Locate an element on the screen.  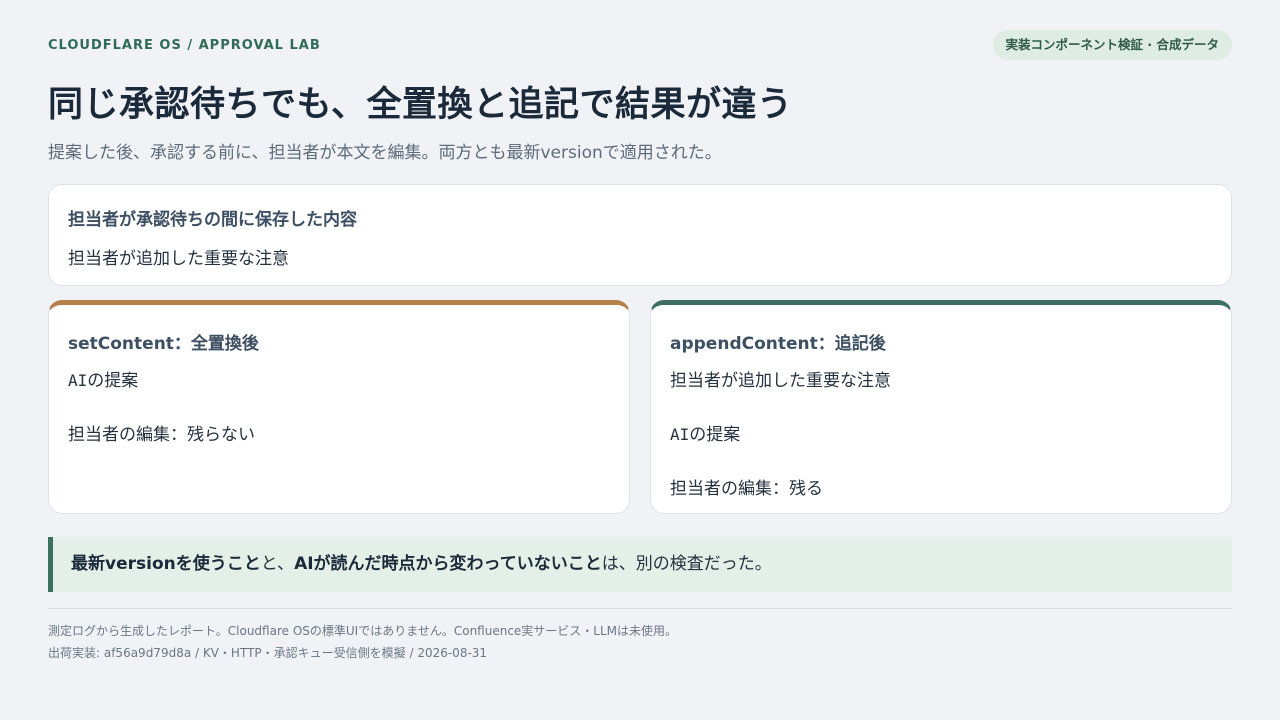
page-title: 同じ承認待ちでも、全置換と追記で結果が違う is located at coordinates (420, 105).